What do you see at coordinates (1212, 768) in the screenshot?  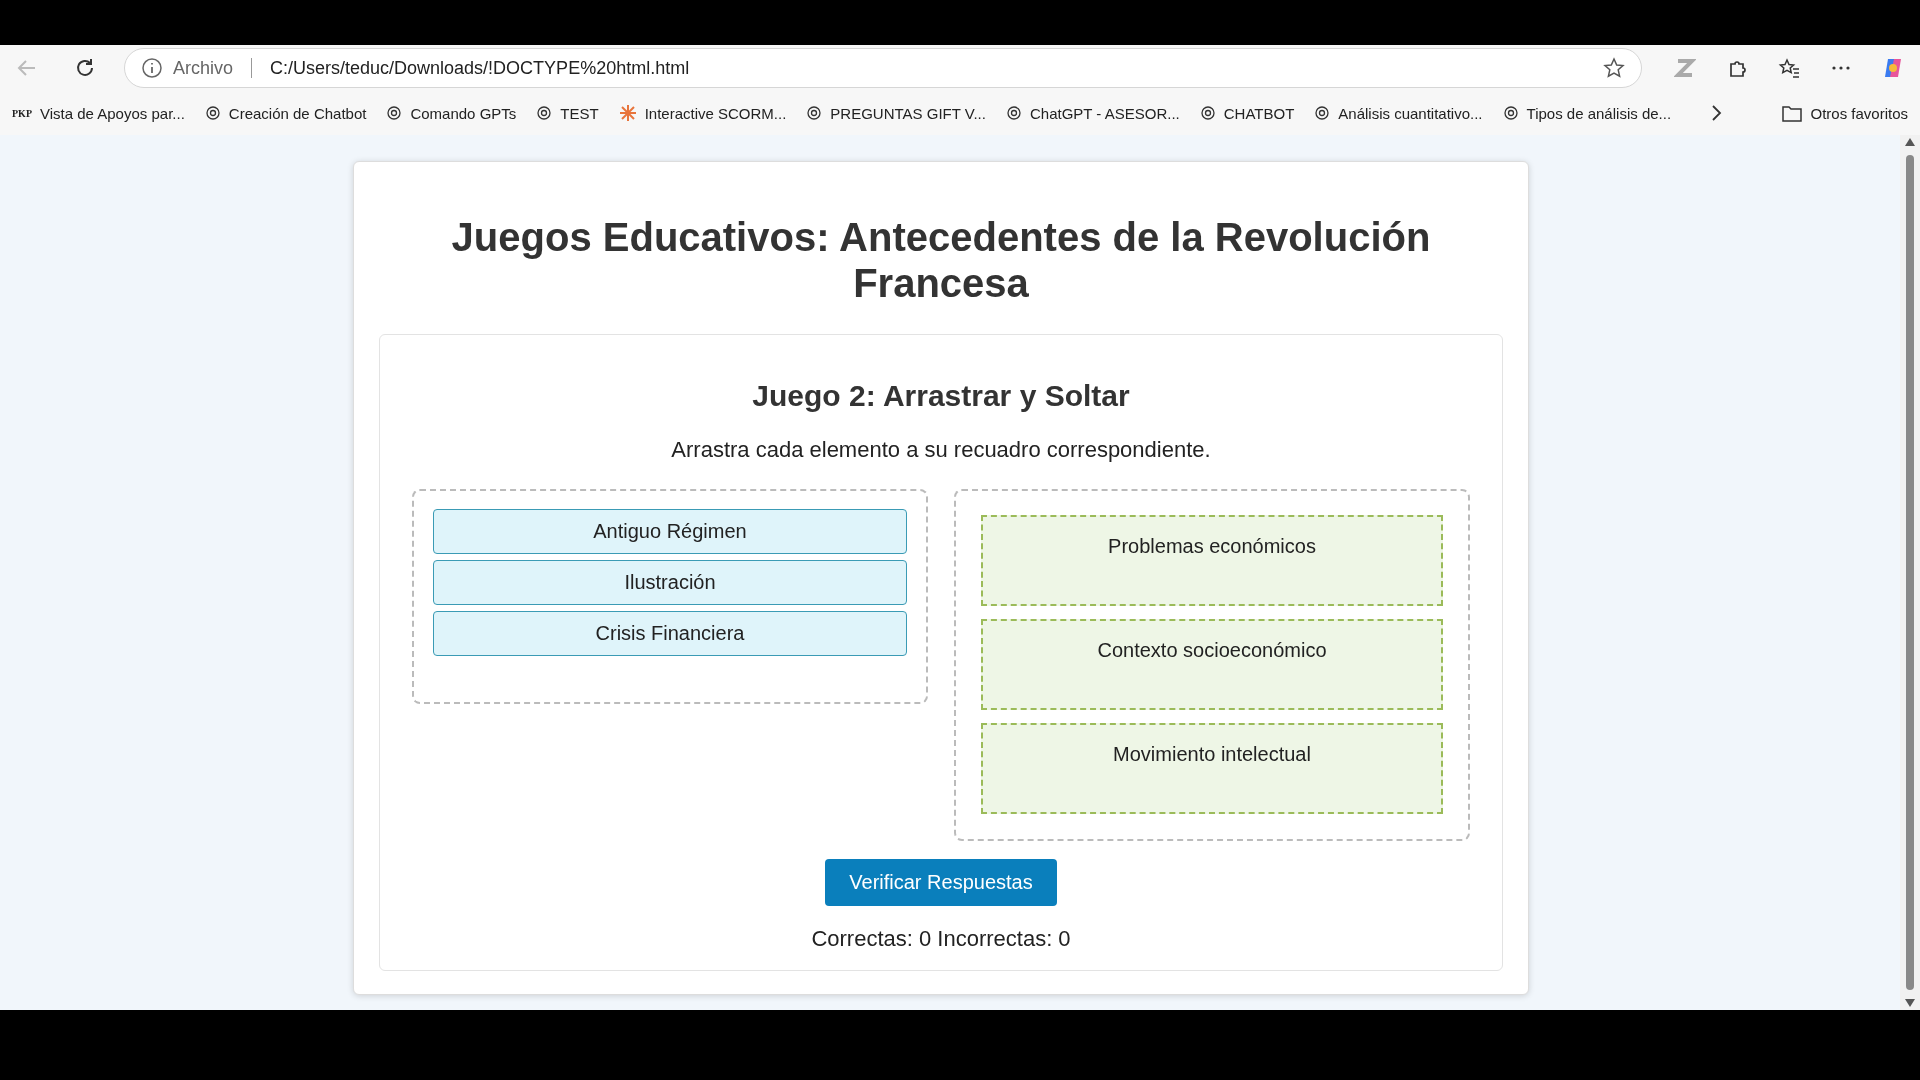 I see `drop-target: Movimiento intelectual` at bounding box center [1212, 768].